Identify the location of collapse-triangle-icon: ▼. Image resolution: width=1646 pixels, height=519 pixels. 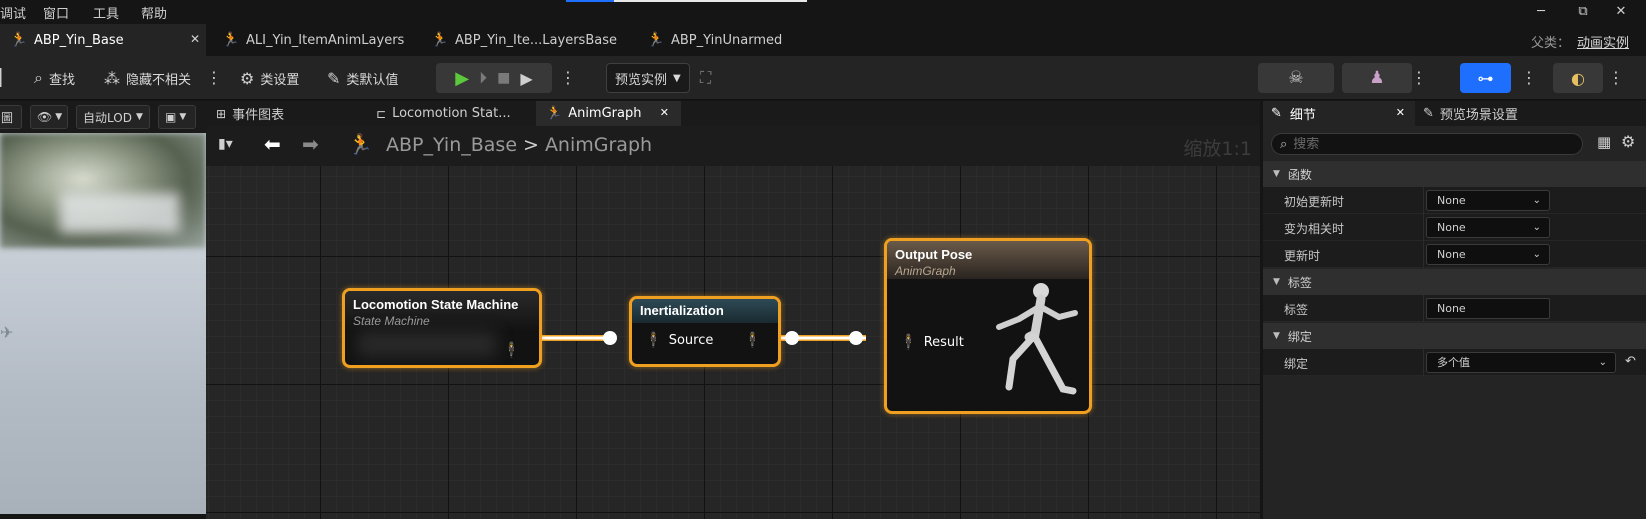
(1276, 282).